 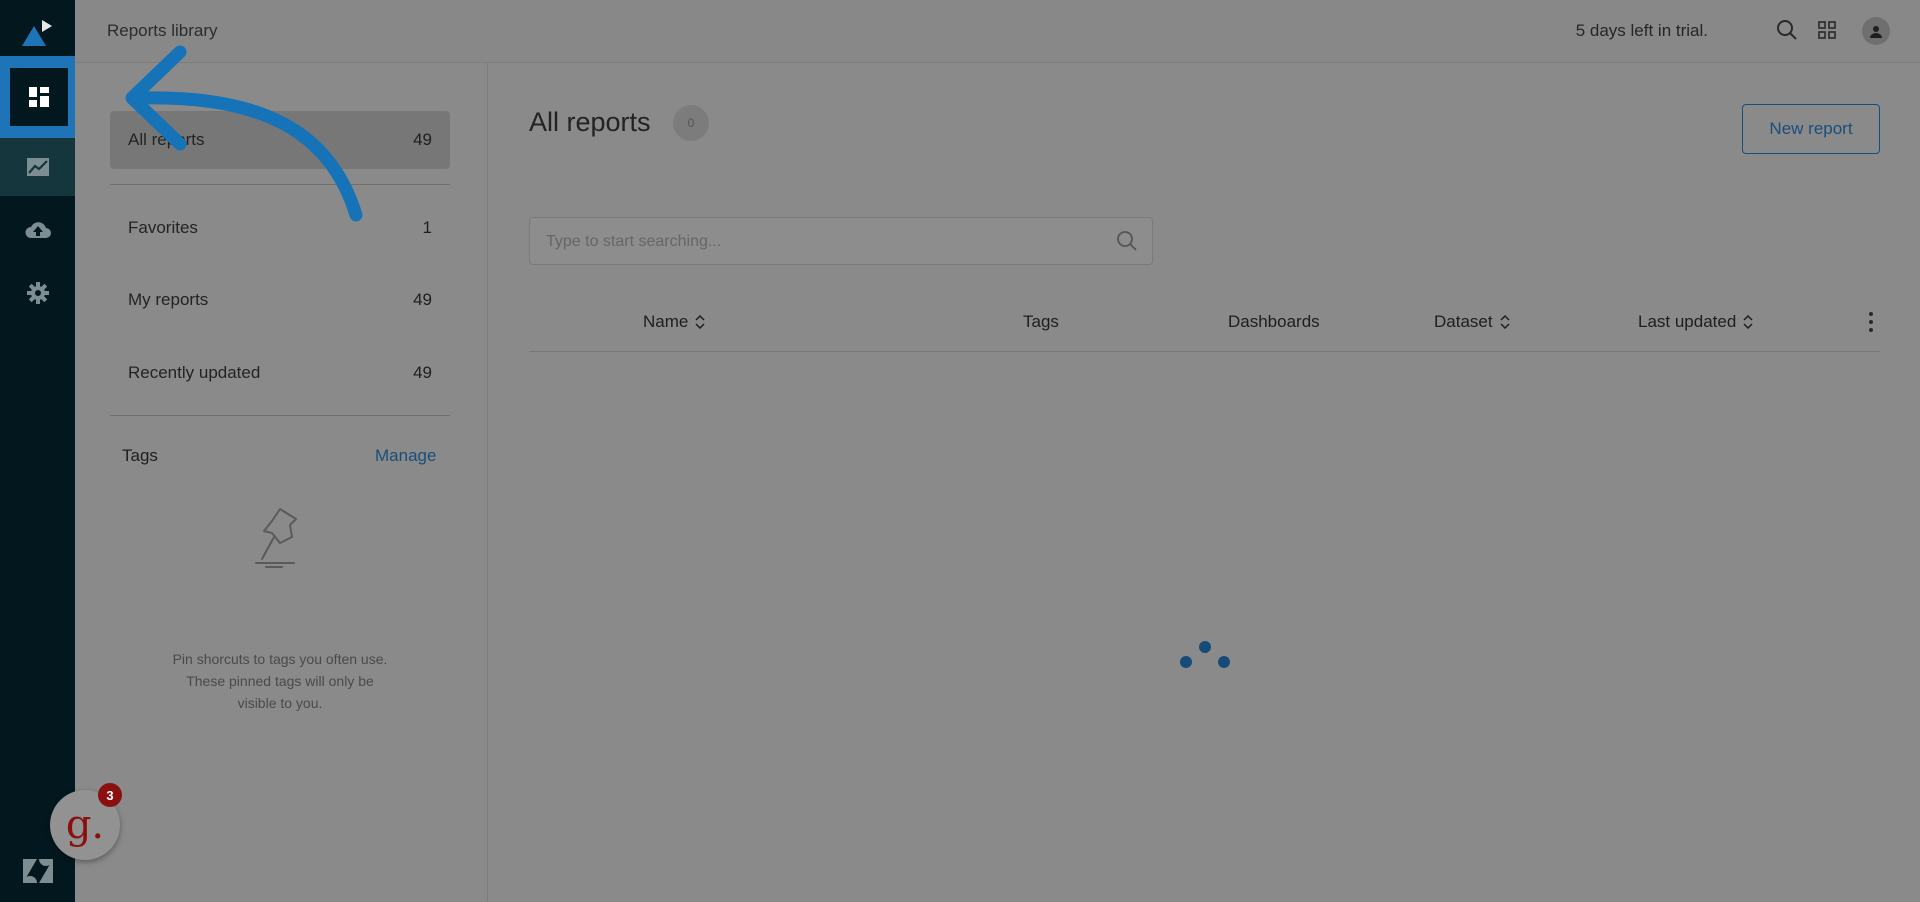 I want to click on empty-state-line: visible to you., so click(x=280, y=703).